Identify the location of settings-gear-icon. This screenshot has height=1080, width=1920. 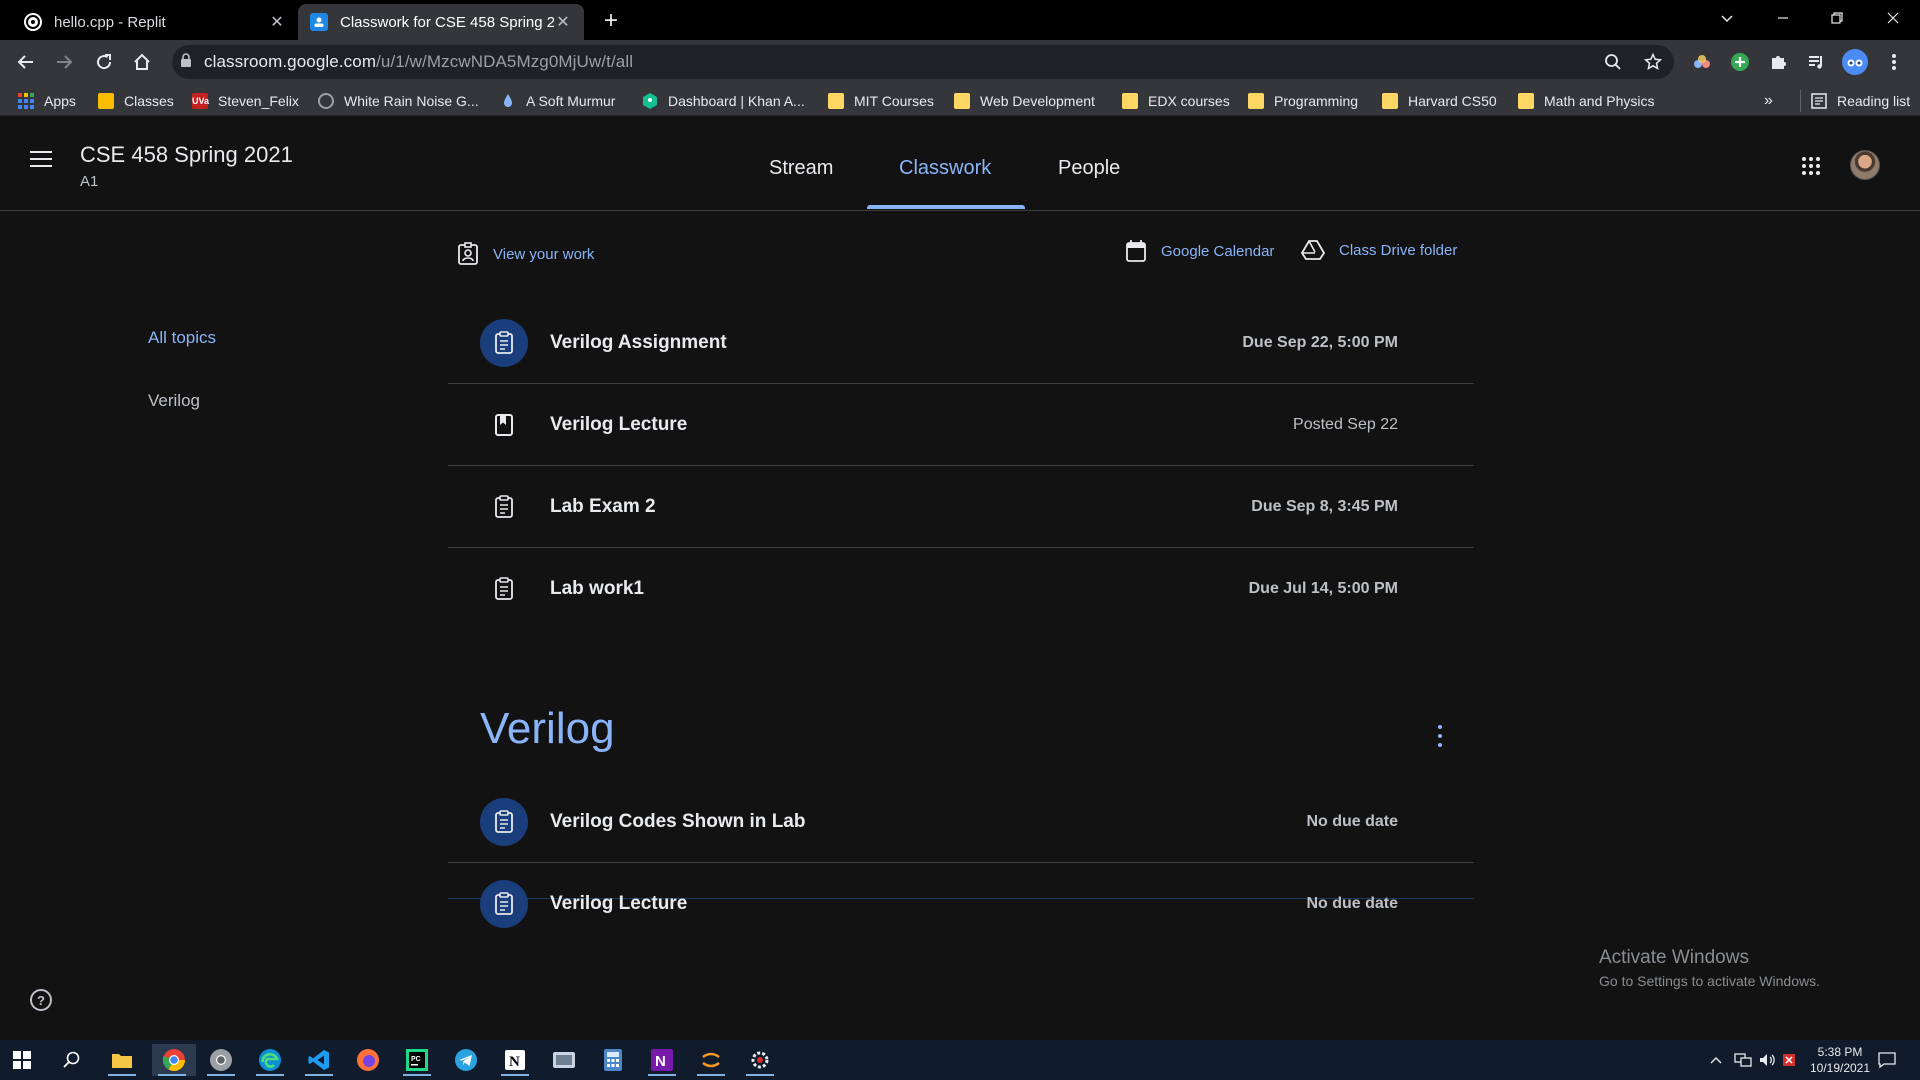
(760, 1060).